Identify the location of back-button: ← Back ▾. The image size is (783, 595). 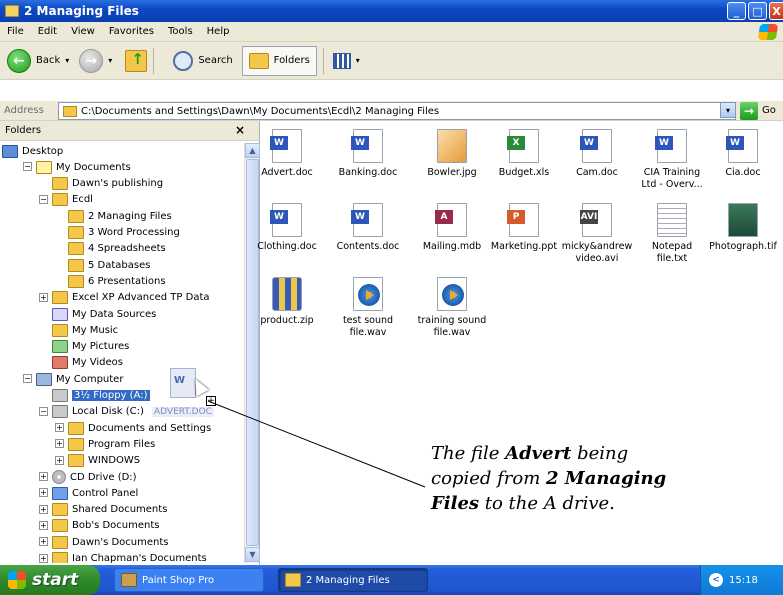
(38, 61).